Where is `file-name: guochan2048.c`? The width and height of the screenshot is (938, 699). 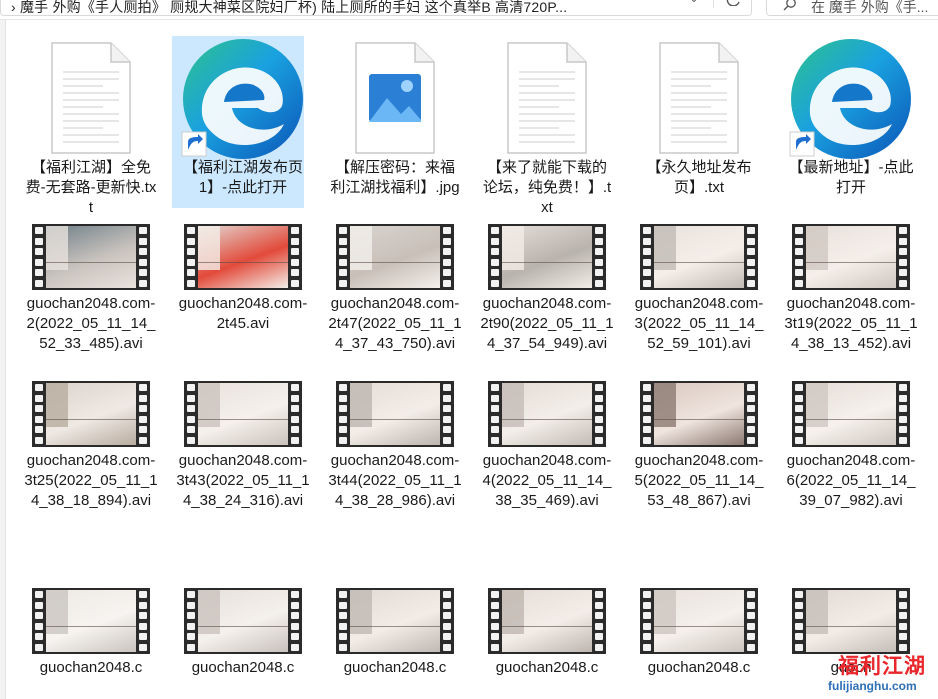
file-name: guochan2048.c is located at coordinates (547, 667).